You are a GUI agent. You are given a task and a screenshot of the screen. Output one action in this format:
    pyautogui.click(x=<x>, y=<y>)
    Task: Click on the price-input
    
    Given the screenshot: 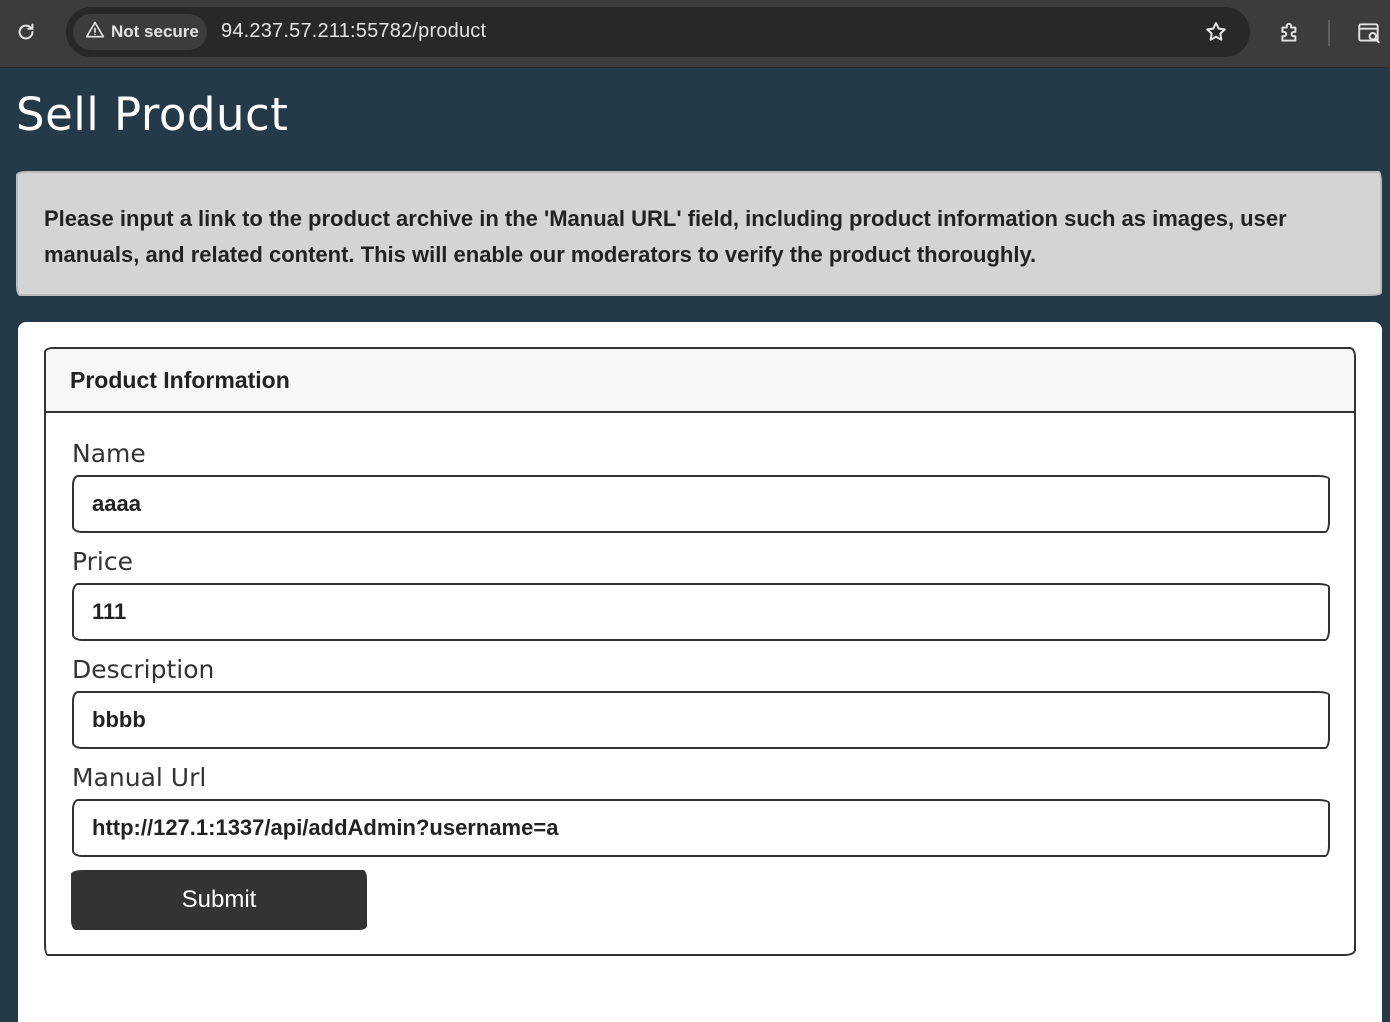 What is the action you would take?
    pyautogui.click(x=701, y=612)
    